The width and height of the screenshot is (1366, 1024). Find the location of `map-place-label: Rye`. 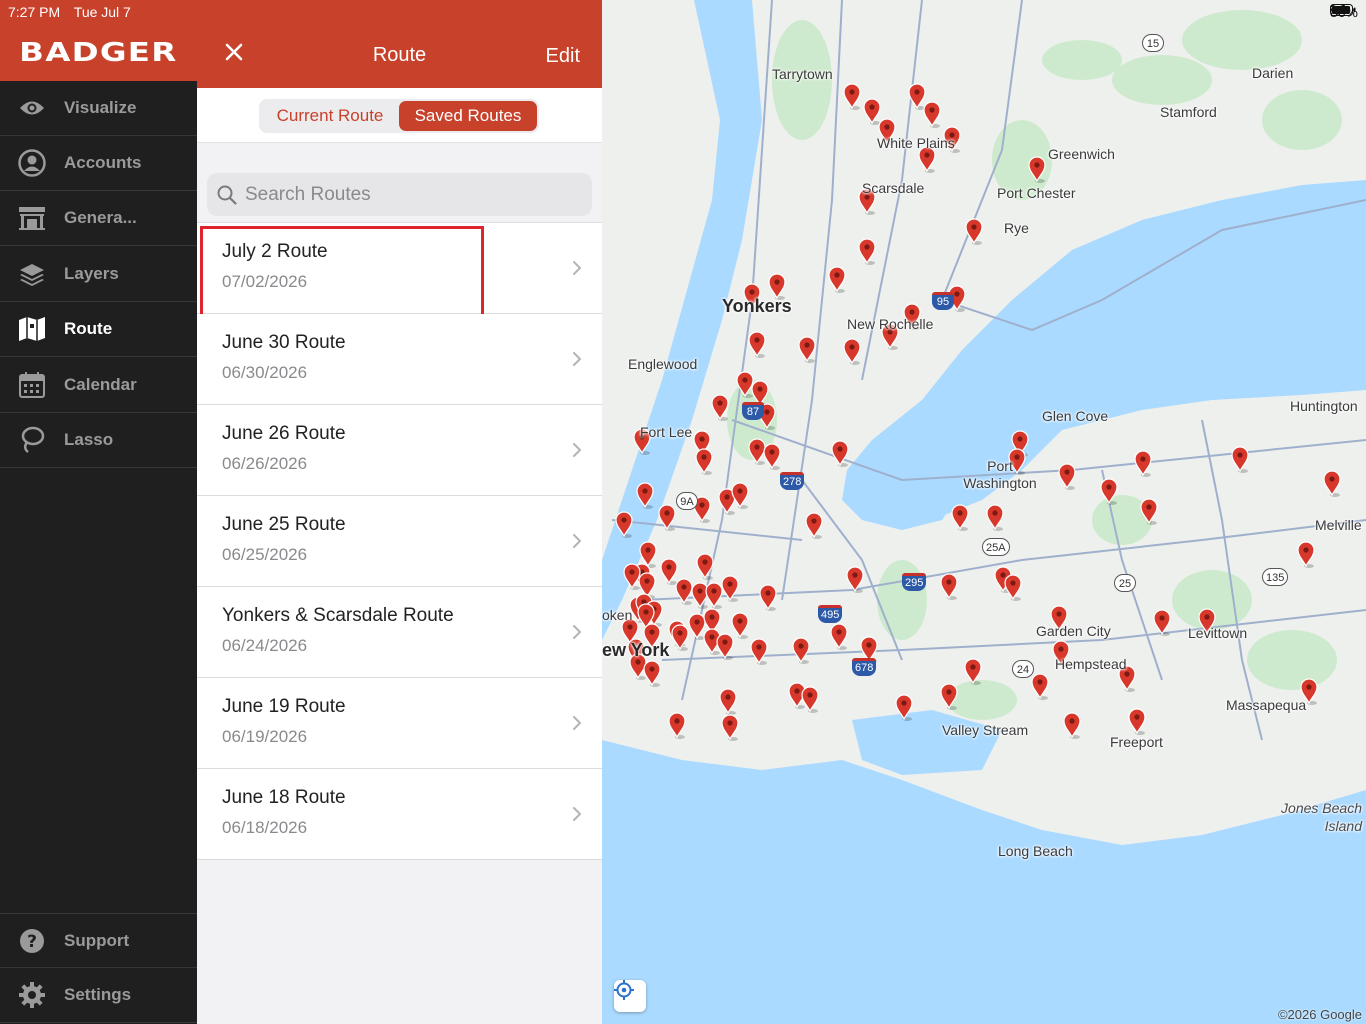

map-place-label: Rye is located at coordinates (1016, 228).